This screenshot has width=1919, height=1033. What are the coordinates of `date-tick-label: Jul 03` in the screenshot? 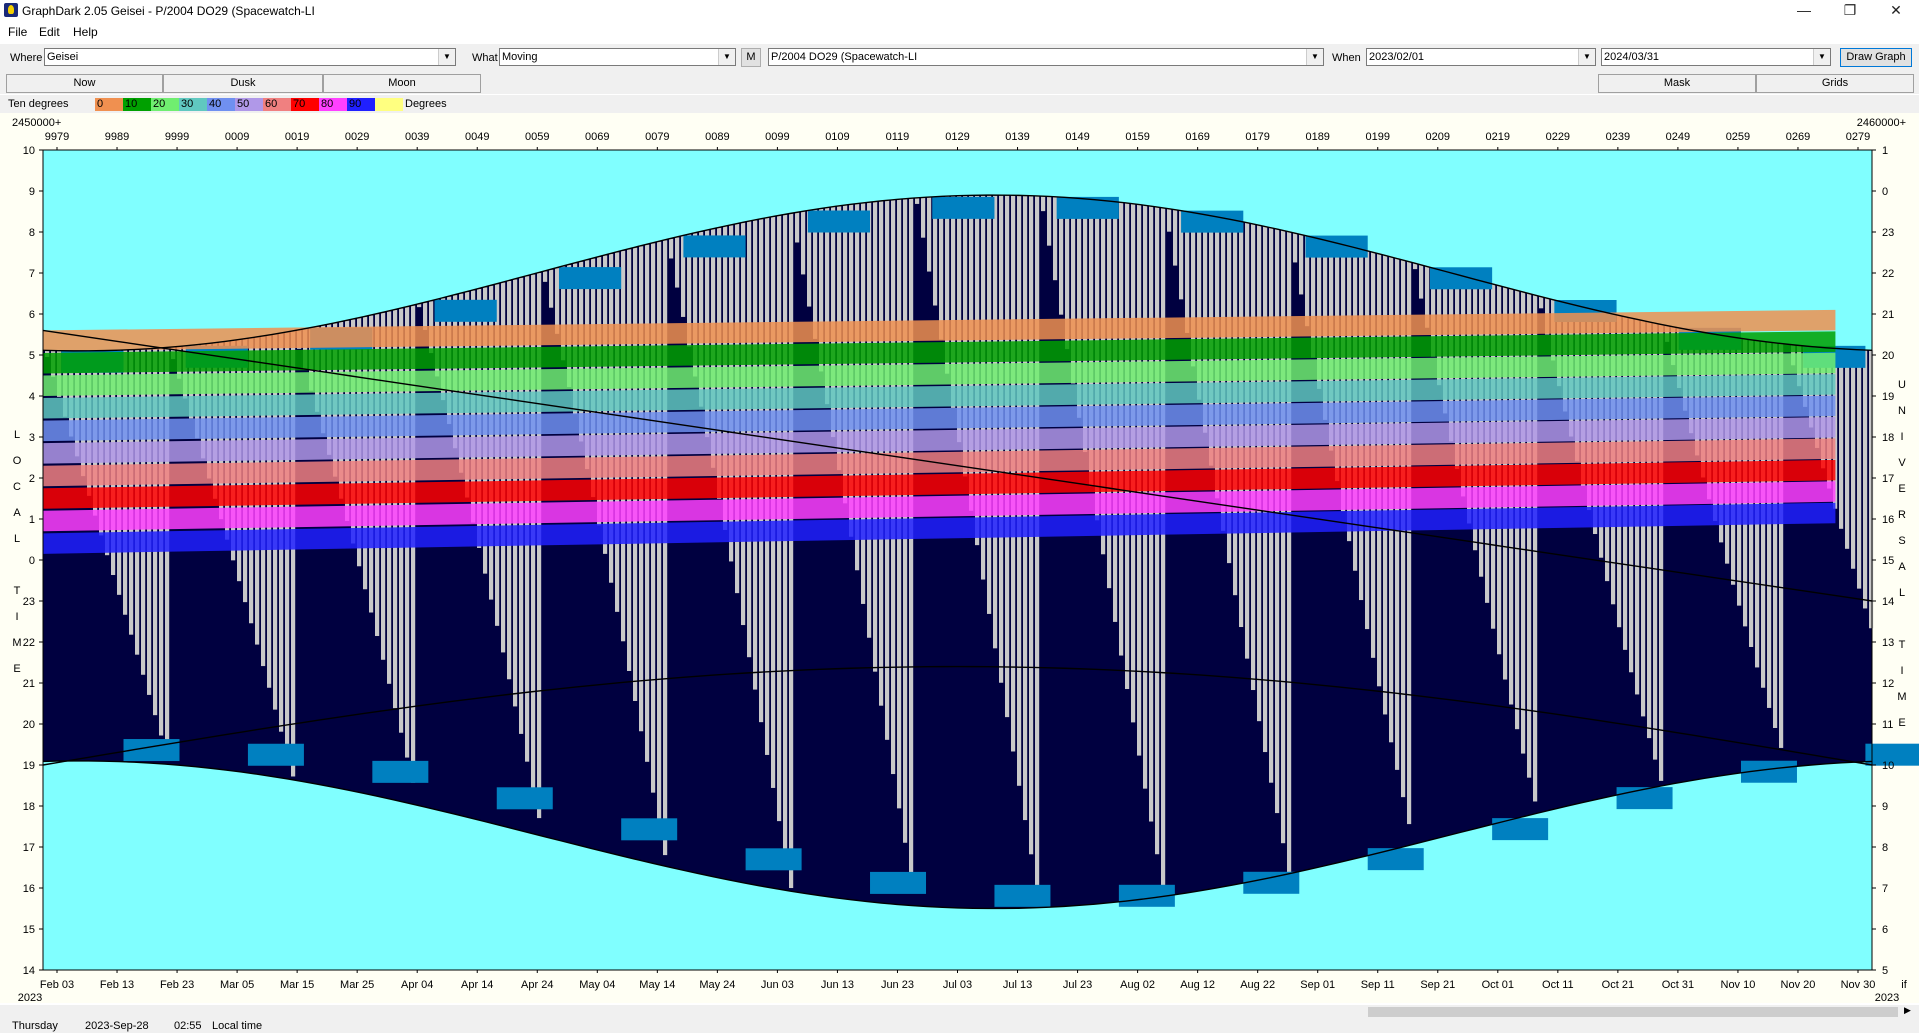 It's located at (957, 985).